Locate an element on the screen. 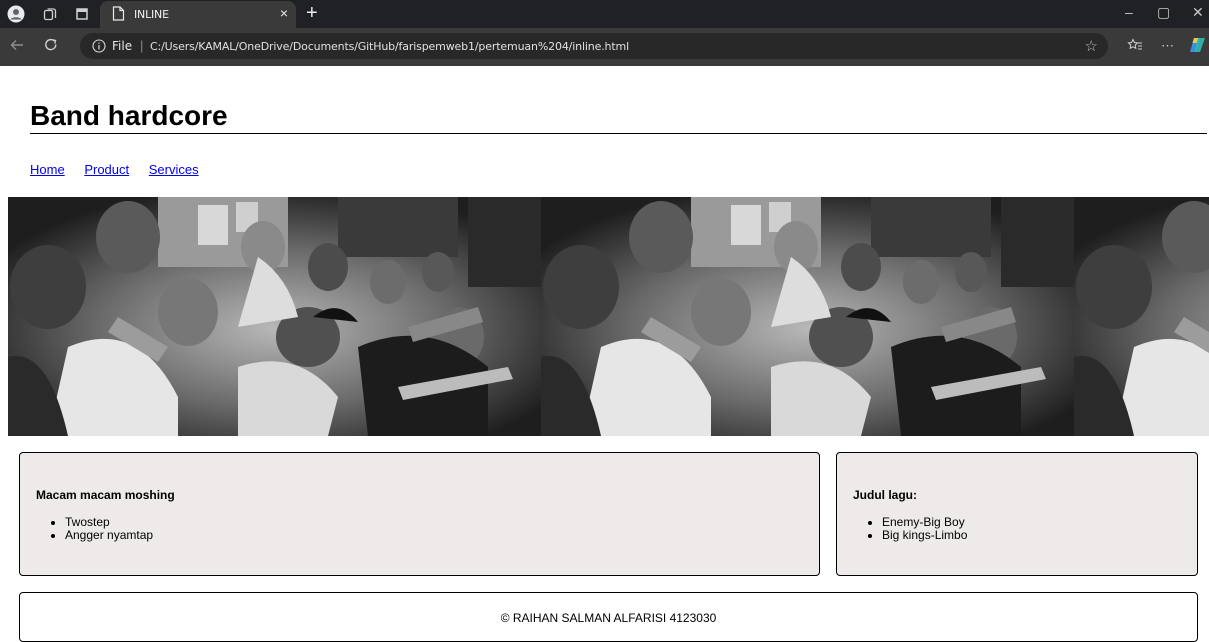  tab-close-button: × is located at coordinates (284, 13).